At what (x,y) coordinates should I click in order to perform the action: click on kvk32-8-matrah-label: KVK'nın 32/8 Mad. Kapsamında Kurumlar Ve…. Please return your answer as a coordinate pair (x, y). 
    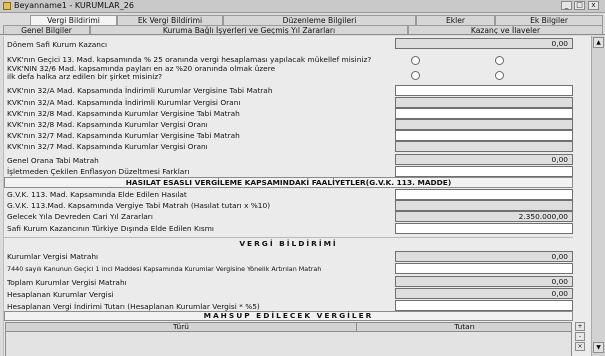
    Looking at the image, I should click on (123, 113).